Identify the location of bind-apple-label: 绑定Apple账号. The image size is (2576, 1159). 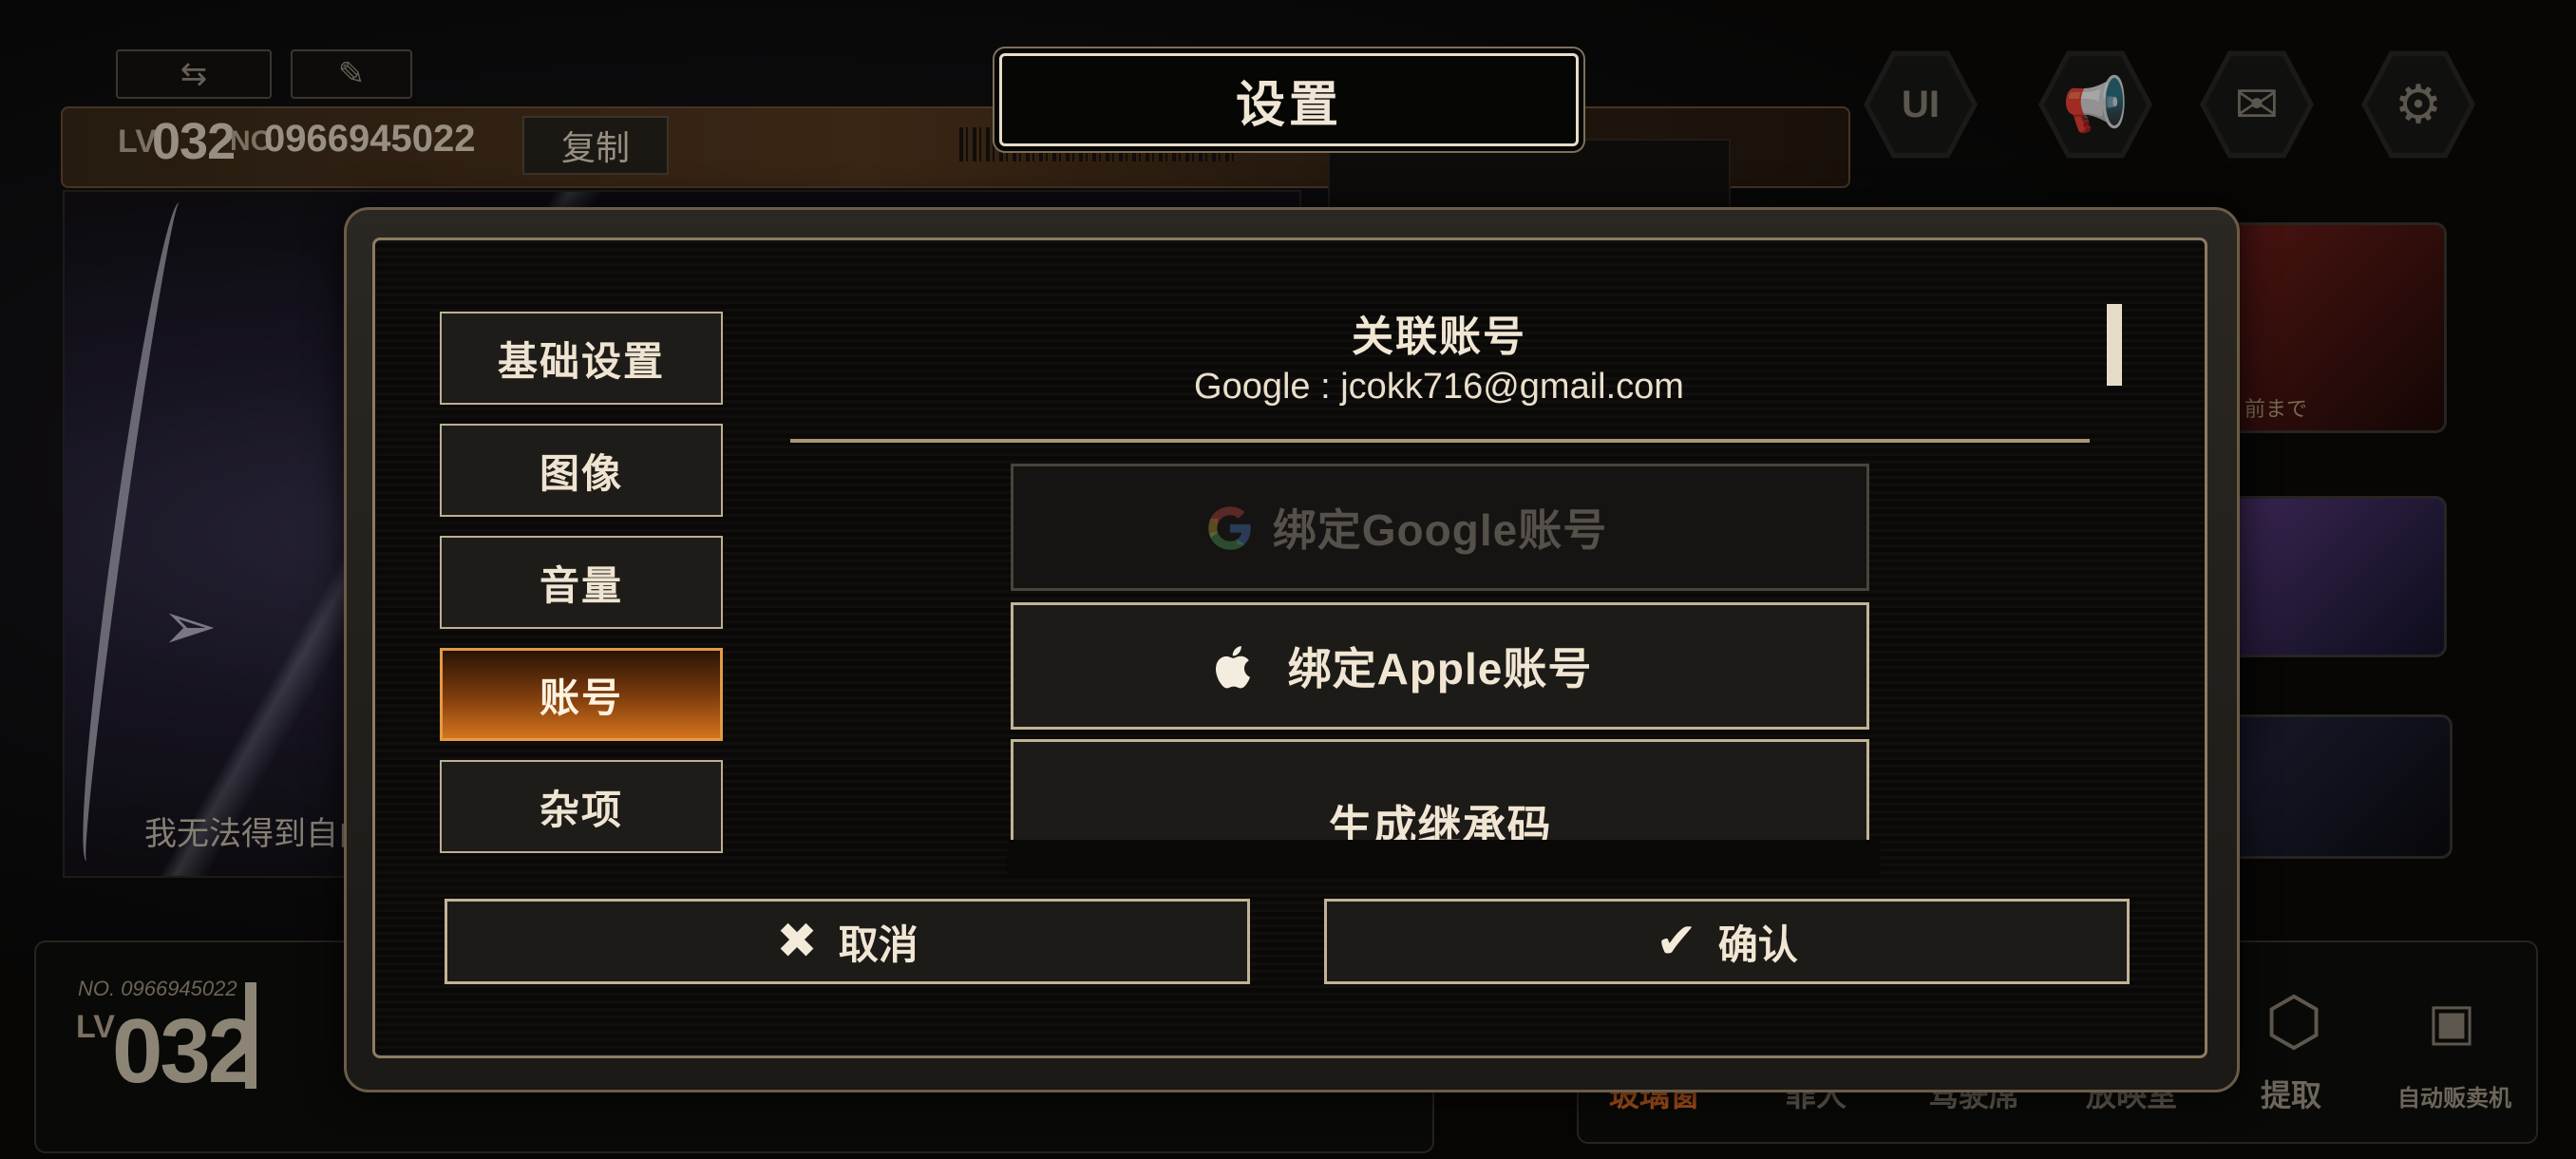
(1440, 669).